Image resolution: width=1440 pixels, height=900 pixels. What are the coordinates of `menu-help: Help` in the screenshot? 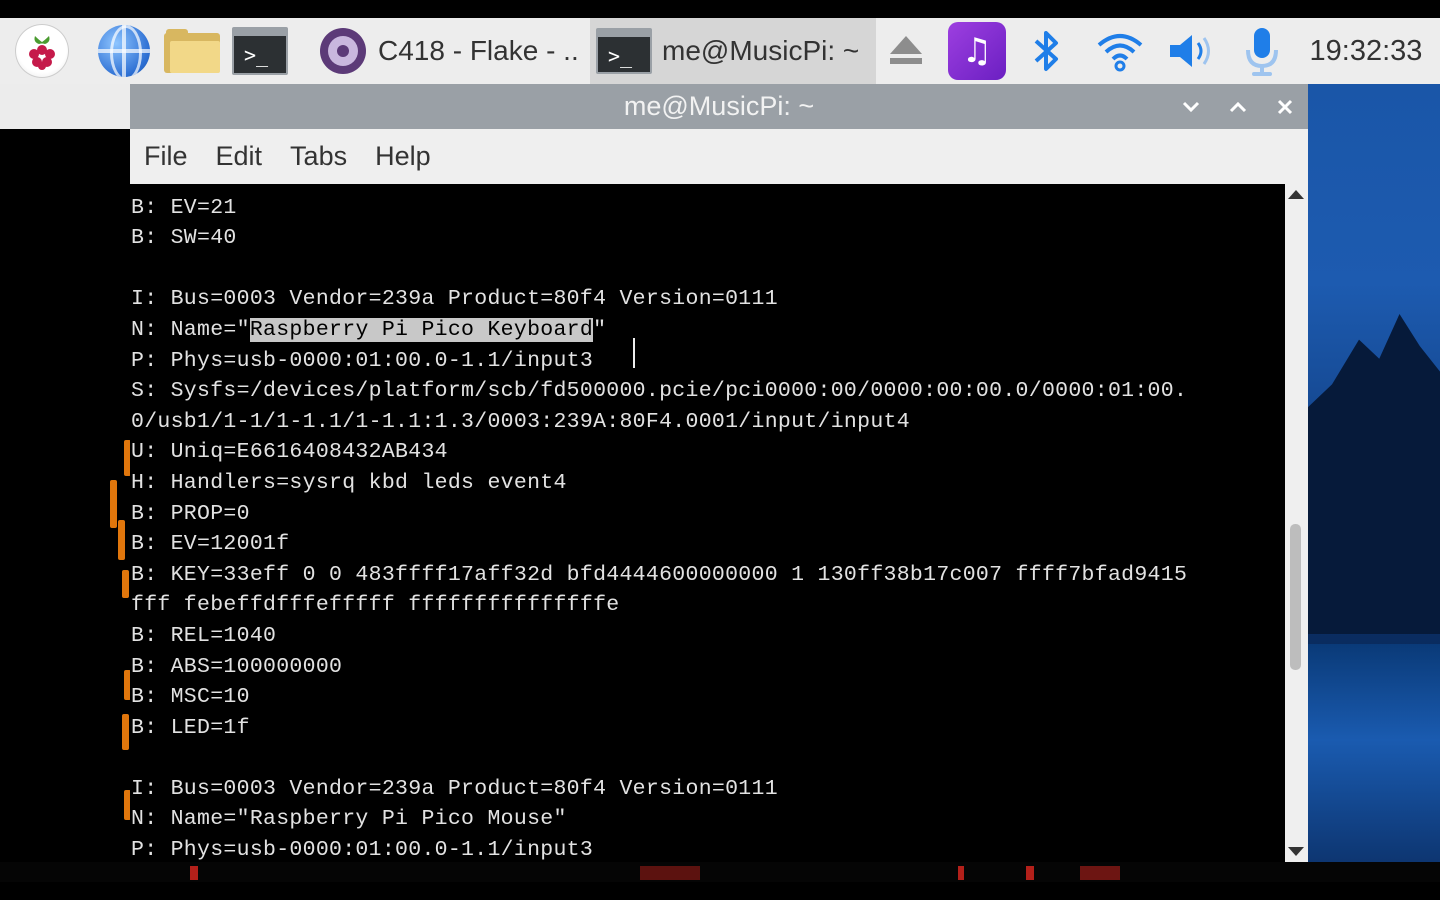 It's located at (403, 156).